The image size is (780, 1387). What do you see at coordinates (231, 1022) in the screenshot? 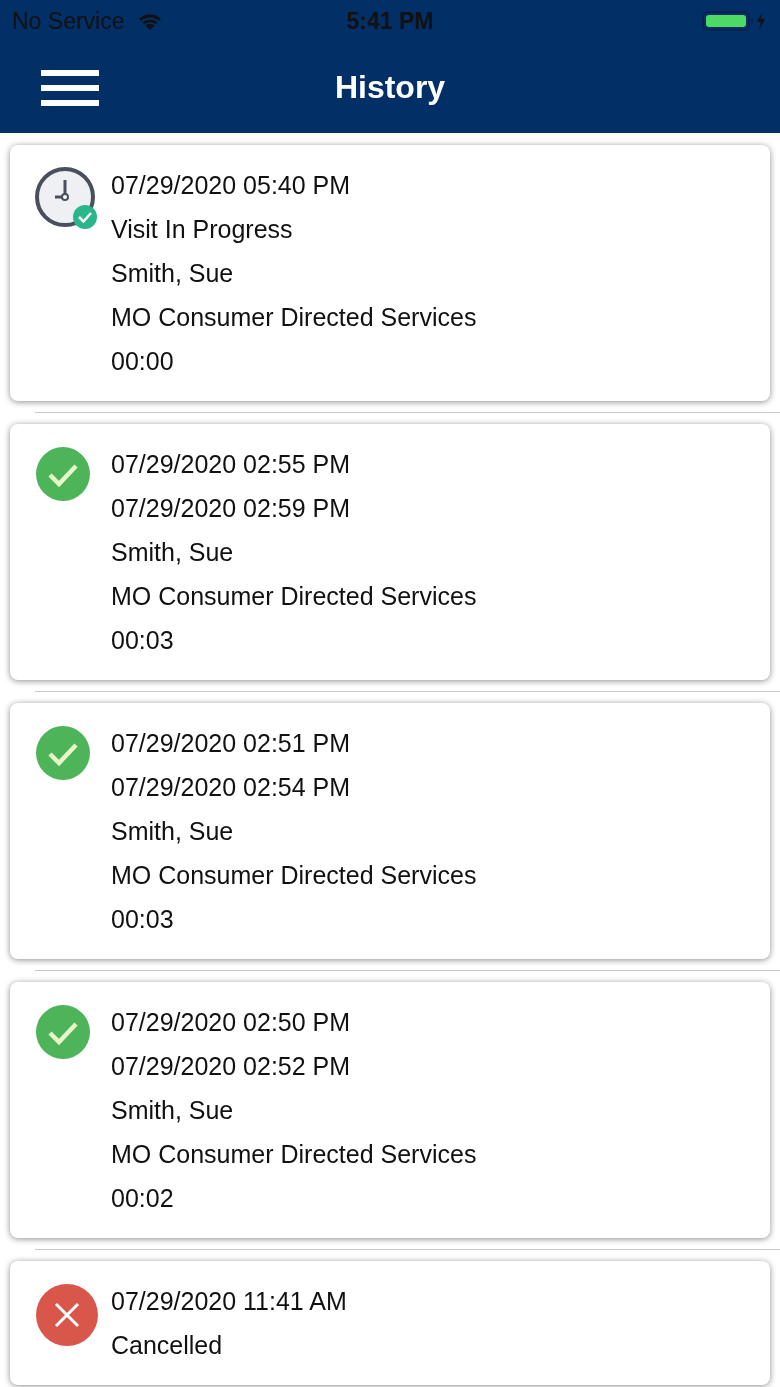
I see `visit-detail: 07/29/2020 02:50 PM` at bounding box center [231, 1022].